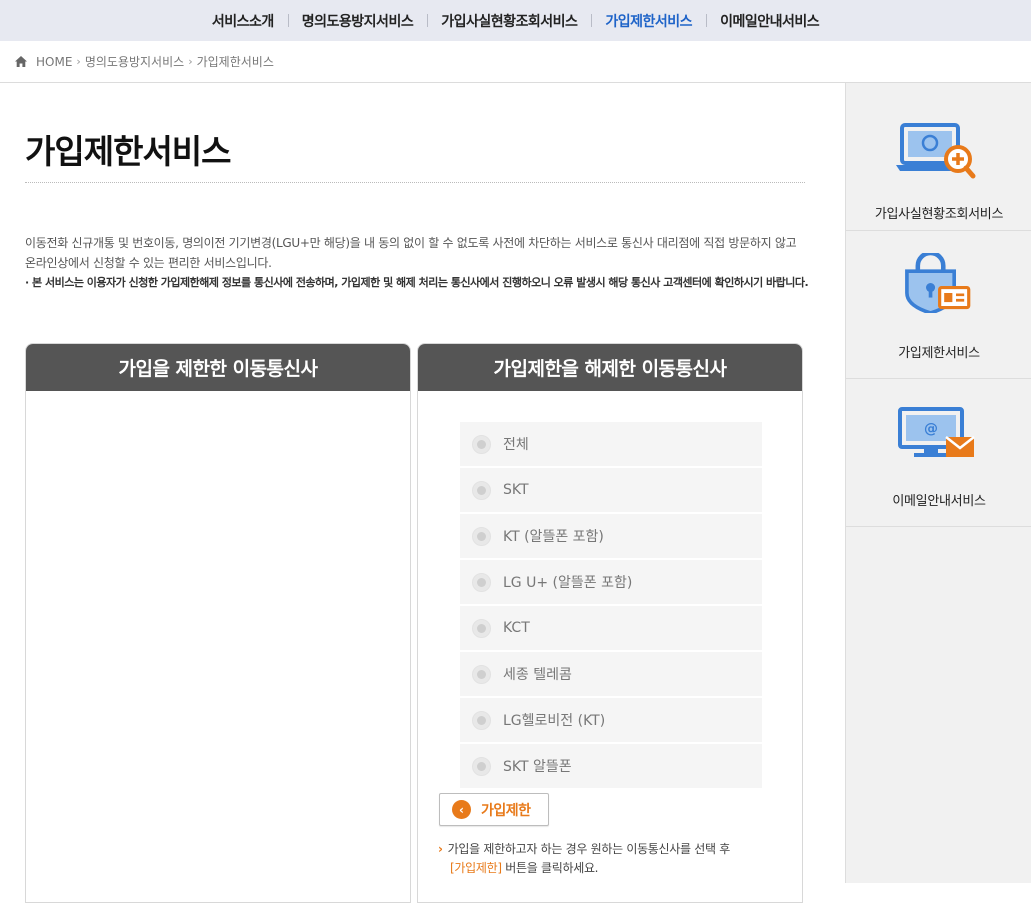  What do you see at coordinates (554, 721) in the screenshot?
I see `carrier-label: LG헬로비전 (KT)` at bounding box center [554, 721].